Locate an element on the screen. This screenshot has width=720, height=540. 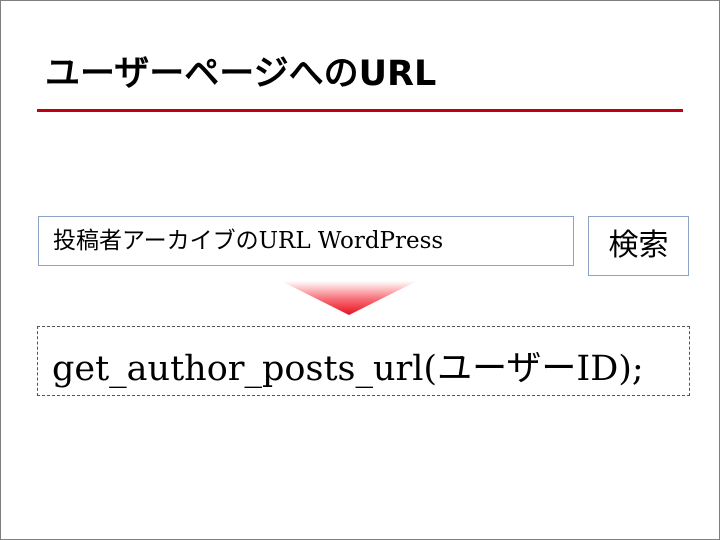
search-button: 検索 is located at coordinates (638, 246).